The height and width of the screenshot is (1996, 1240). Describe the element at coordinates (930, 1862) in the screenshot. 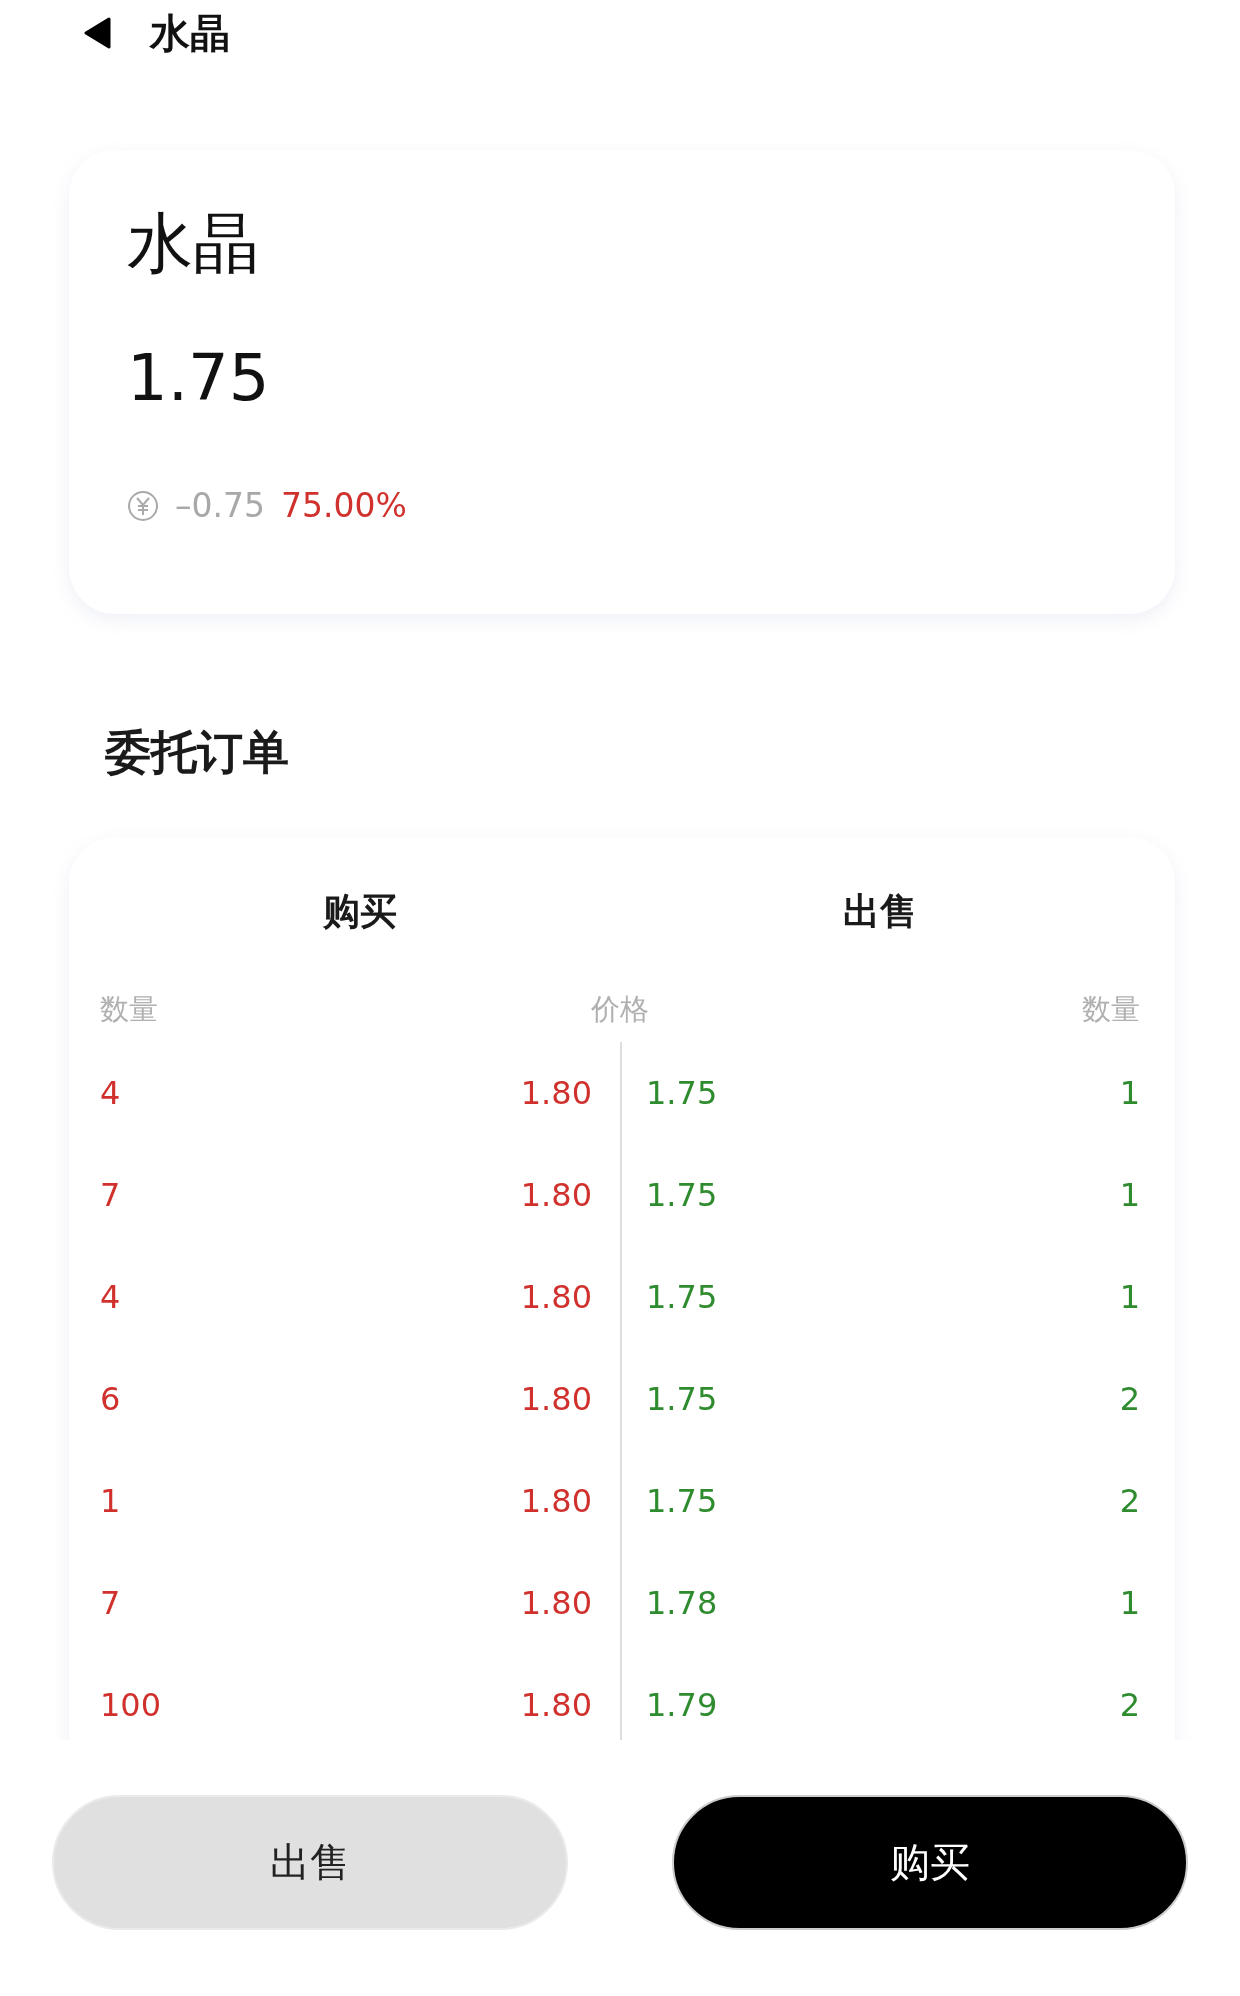

I see `buy-button: 购买` at that location.